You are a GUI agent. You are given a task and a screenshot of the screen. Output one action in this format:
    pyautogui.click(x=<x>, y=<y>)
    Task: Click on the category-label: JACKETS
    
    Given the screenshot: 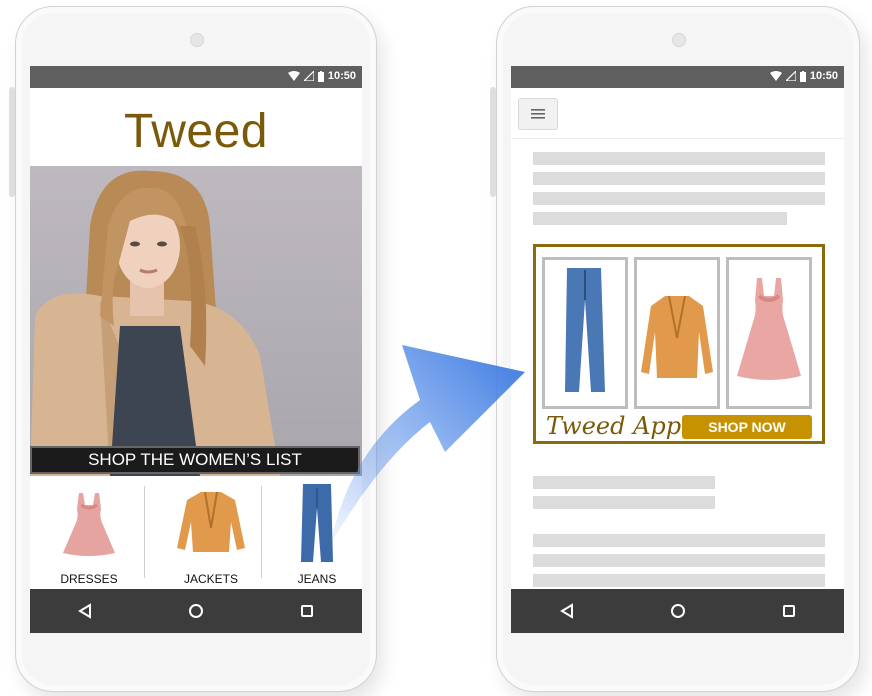 What is the action you would take?
    pyautogui.click(x=210, y=579)
    